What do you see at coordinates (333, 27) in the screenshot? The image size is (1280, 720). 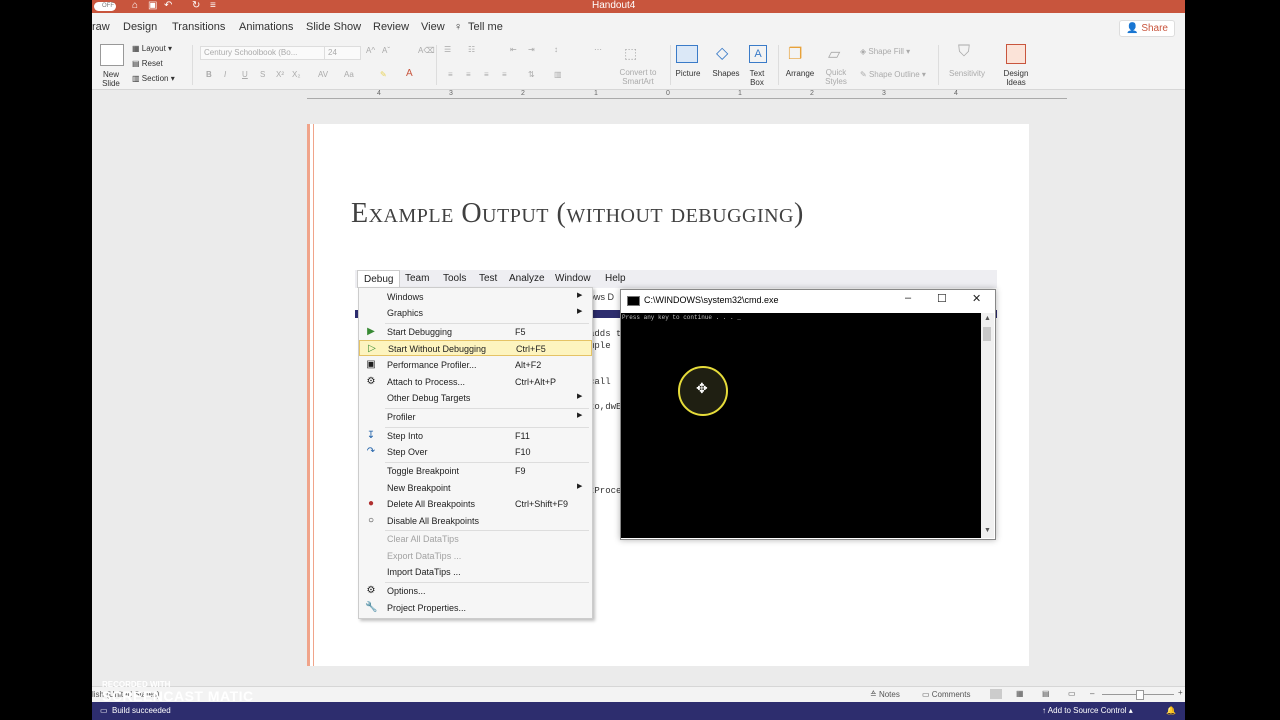 I see `tab-slide-show: Slide Show` at bounding box center [333, 27].